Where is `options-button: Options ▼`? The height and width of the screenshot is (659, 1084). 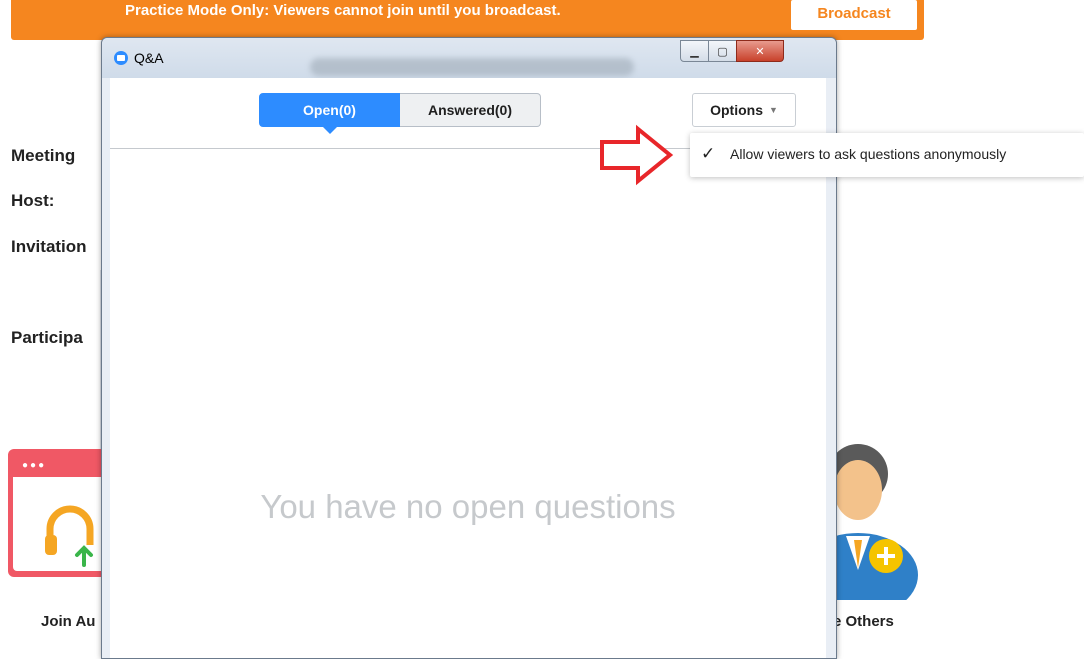 options-button: Options ▼ is located at coordinates (744, 110).